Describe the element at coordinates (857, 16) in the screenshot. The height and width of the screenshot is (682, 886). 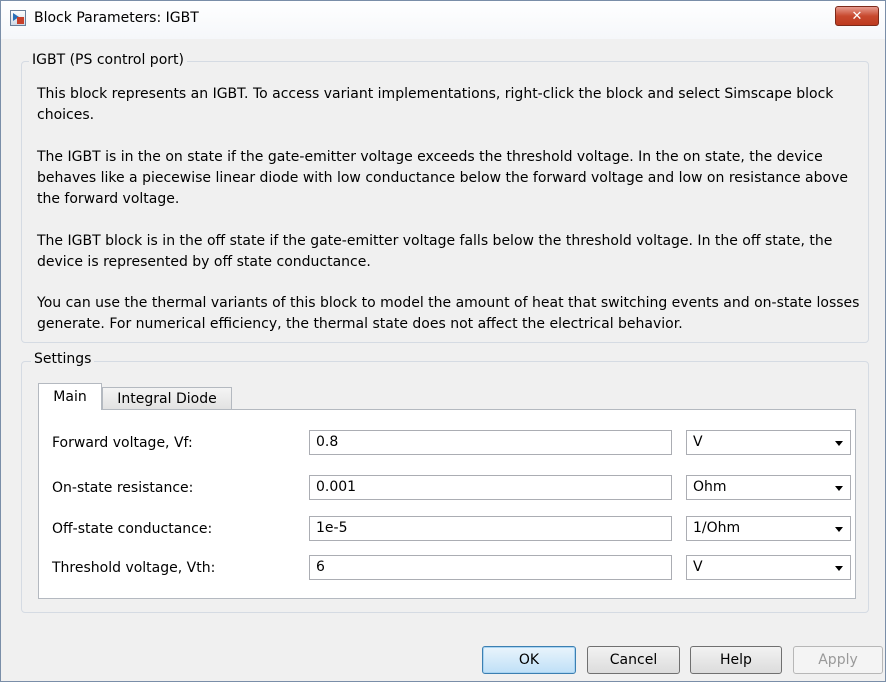
I see `close-button: ✕` at that location.